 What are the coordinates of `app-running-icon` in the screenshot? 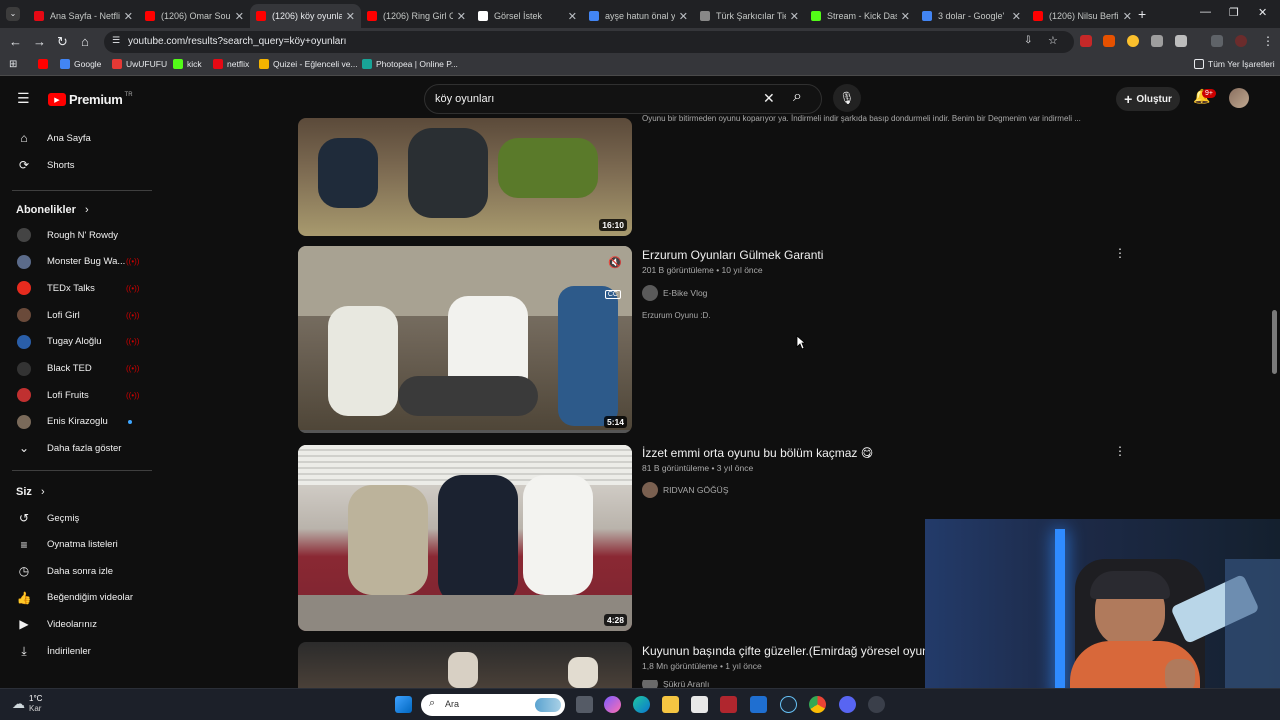 It's located at (876, 704).